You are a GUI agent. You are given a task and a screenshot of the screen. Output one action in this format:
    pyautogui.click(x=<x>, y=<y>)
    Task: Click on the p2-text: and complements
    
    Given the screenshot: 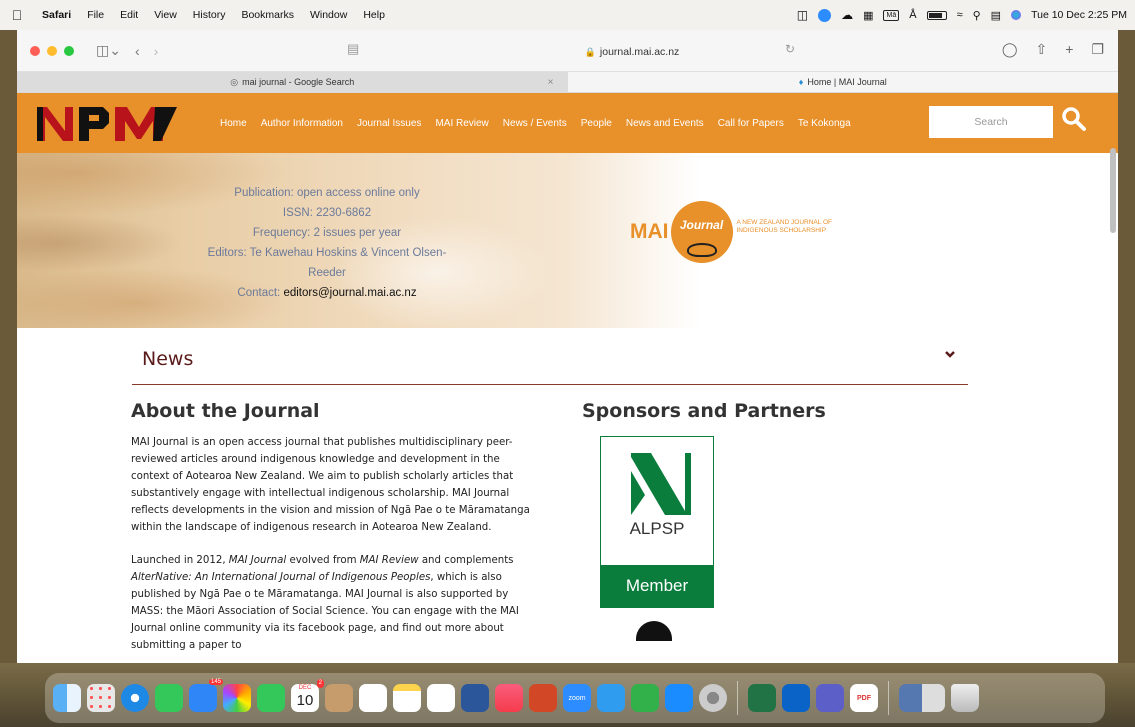 What is the action you would take?
    pyautogui.click(x=466, y=560)
    